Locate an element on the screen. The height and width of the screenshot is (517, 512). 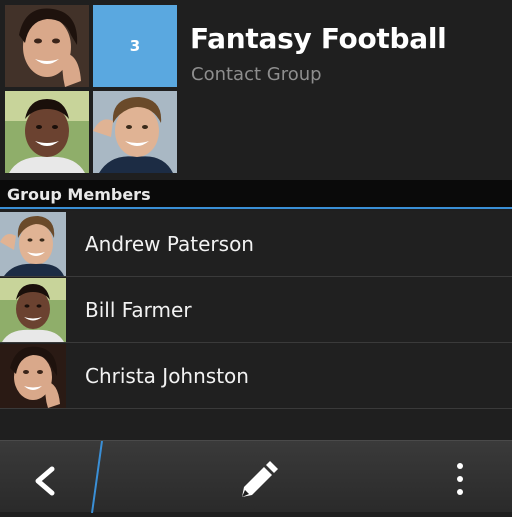
group-subtitle: Contact Group is located at coordinates (256, 74).